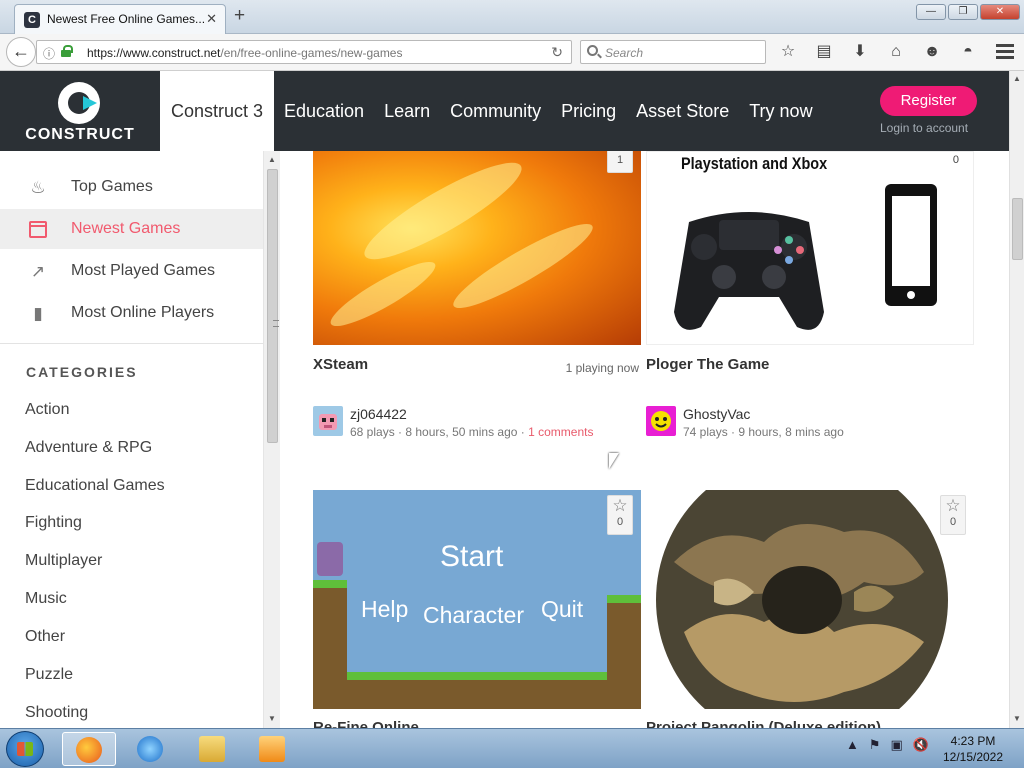  What do you see at coordinates (38, 313) in the screenshot?
I see `usb-icon: ▮` at bounding box center [38, 313].